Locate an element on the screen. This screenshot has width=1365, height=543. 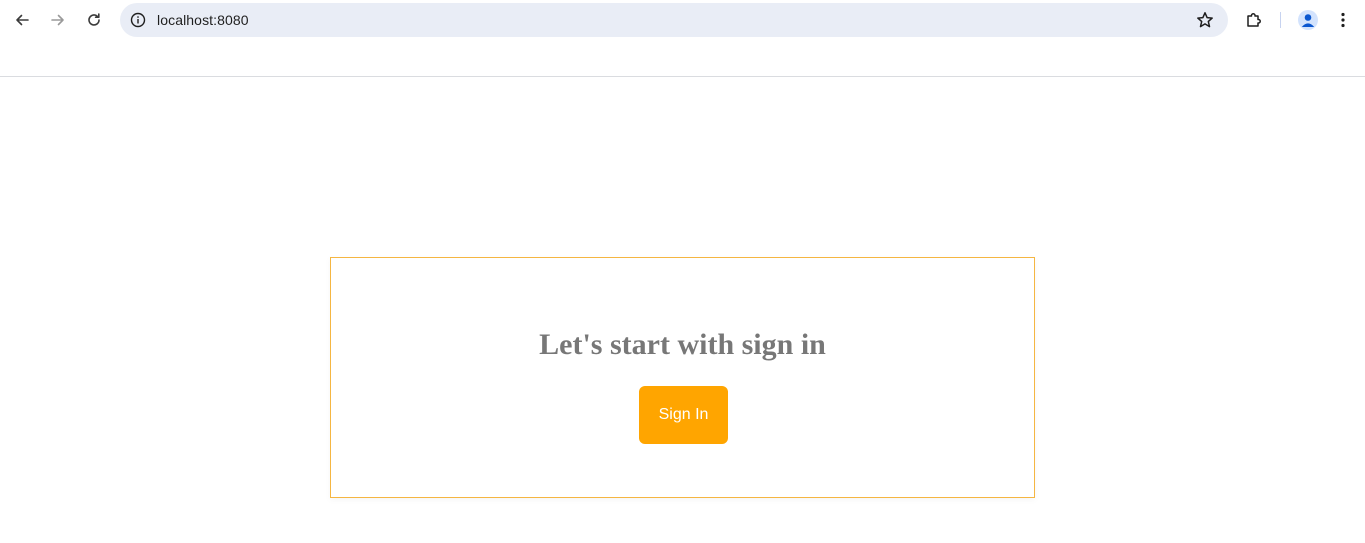
reload-icon is located at coordinates (94, 19).